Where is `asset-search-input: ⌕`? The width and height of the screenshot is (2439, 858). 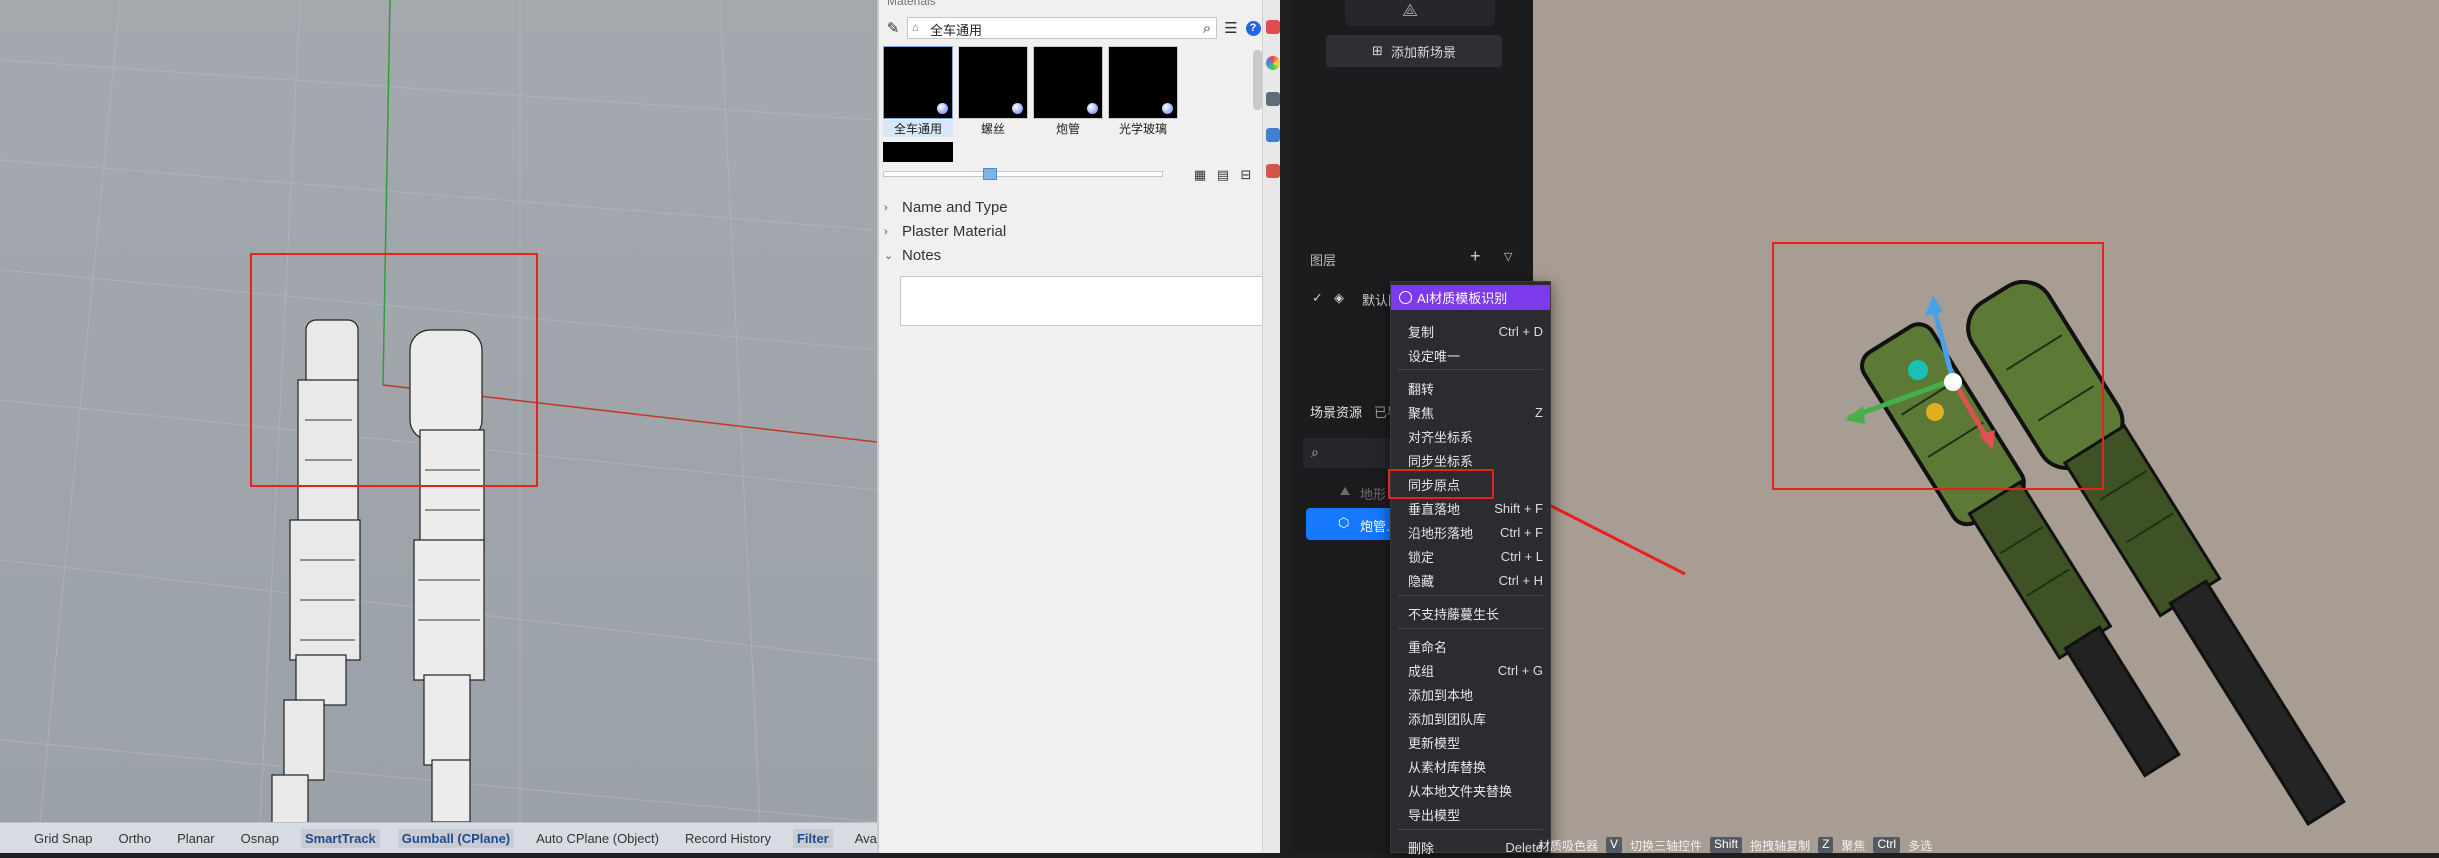 asset-search-input: ⌕ is located at coordinates (1348, 453).